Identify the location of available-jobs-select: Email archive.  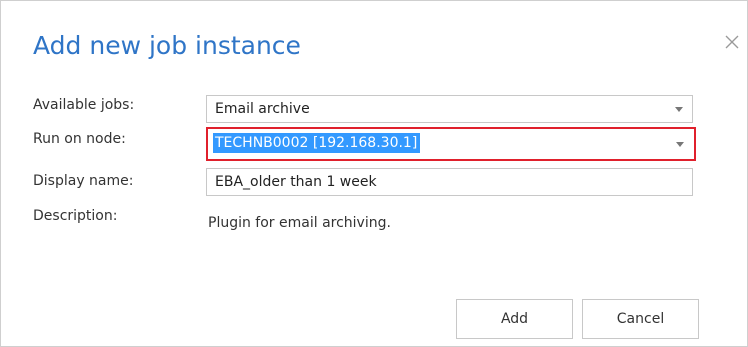
(449, 109).